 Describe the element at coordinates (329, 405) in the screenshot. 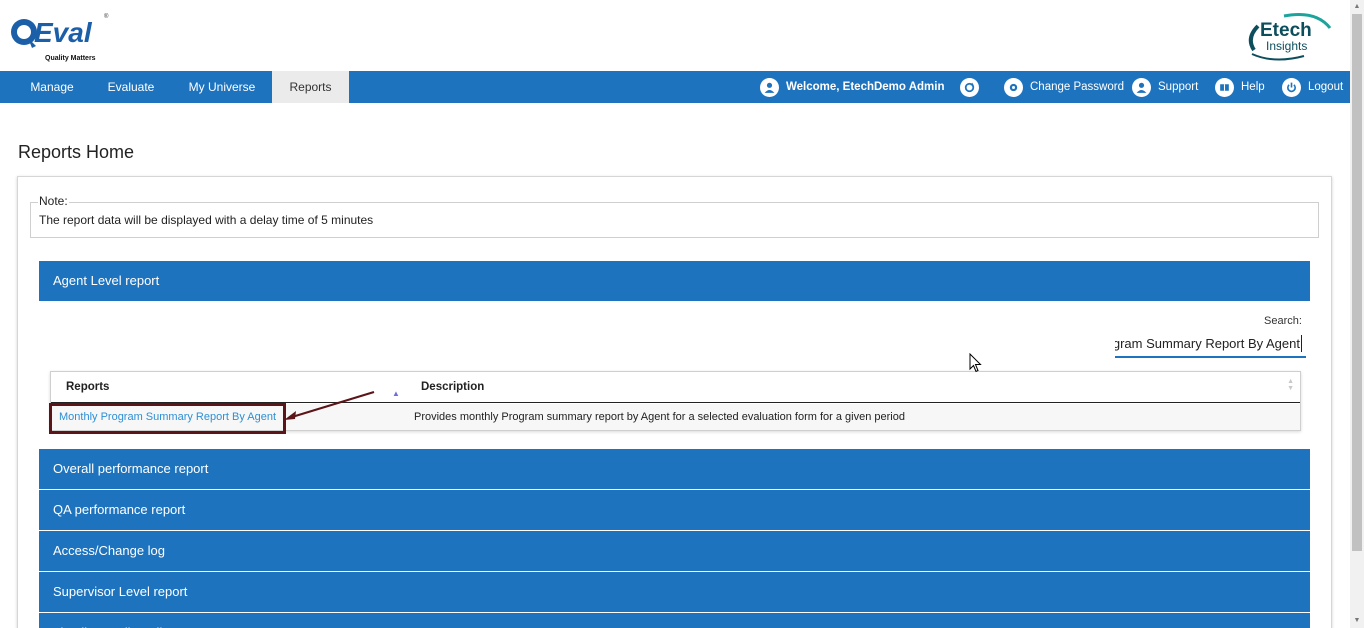

I see `annotation-arrow` at that location.